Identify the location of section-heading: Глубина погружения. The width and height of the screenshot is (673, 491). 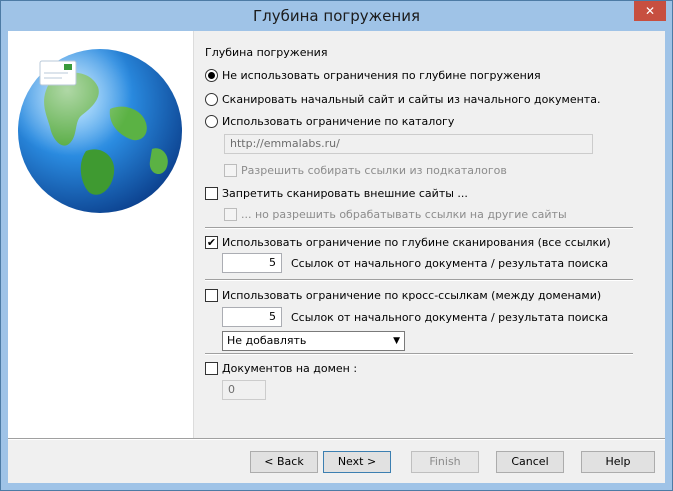
(266, 52).